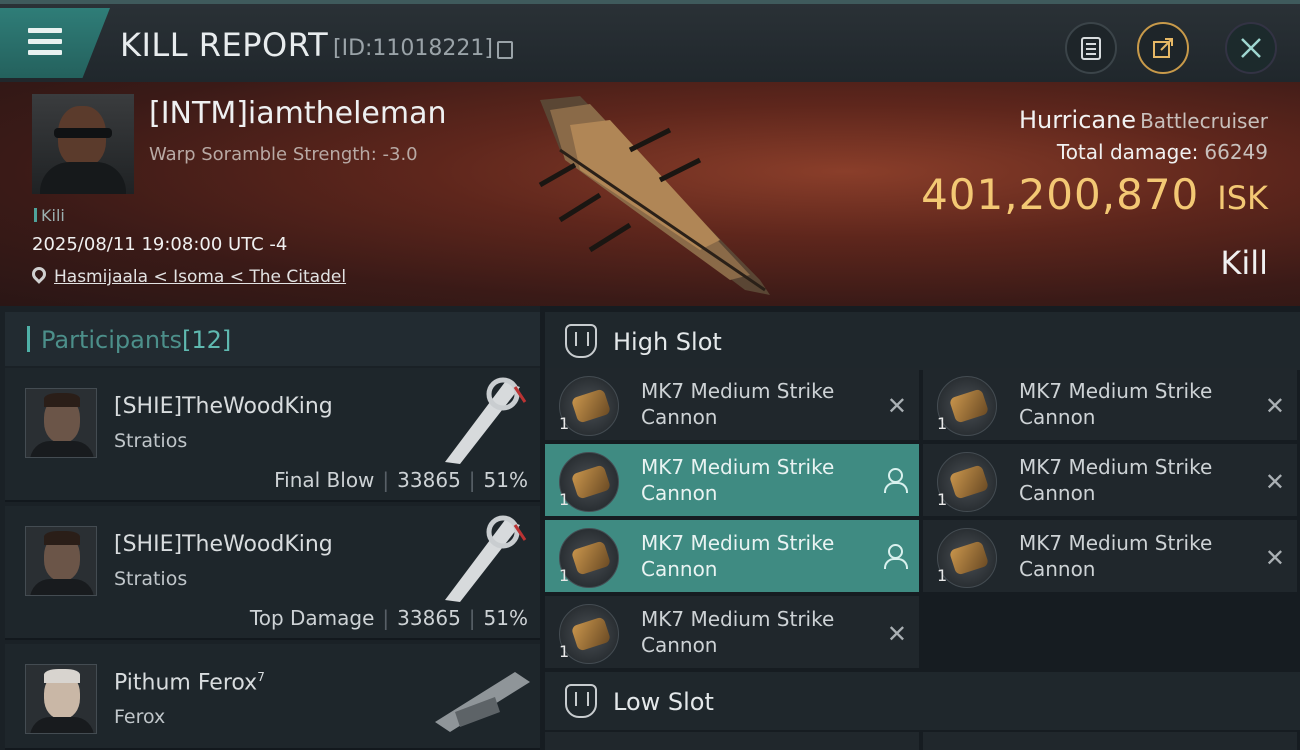 The image size is (1300, 750). Describe the element at coordinates (581, 701) in the screenshot. I see `low-slot-icon` at that location.